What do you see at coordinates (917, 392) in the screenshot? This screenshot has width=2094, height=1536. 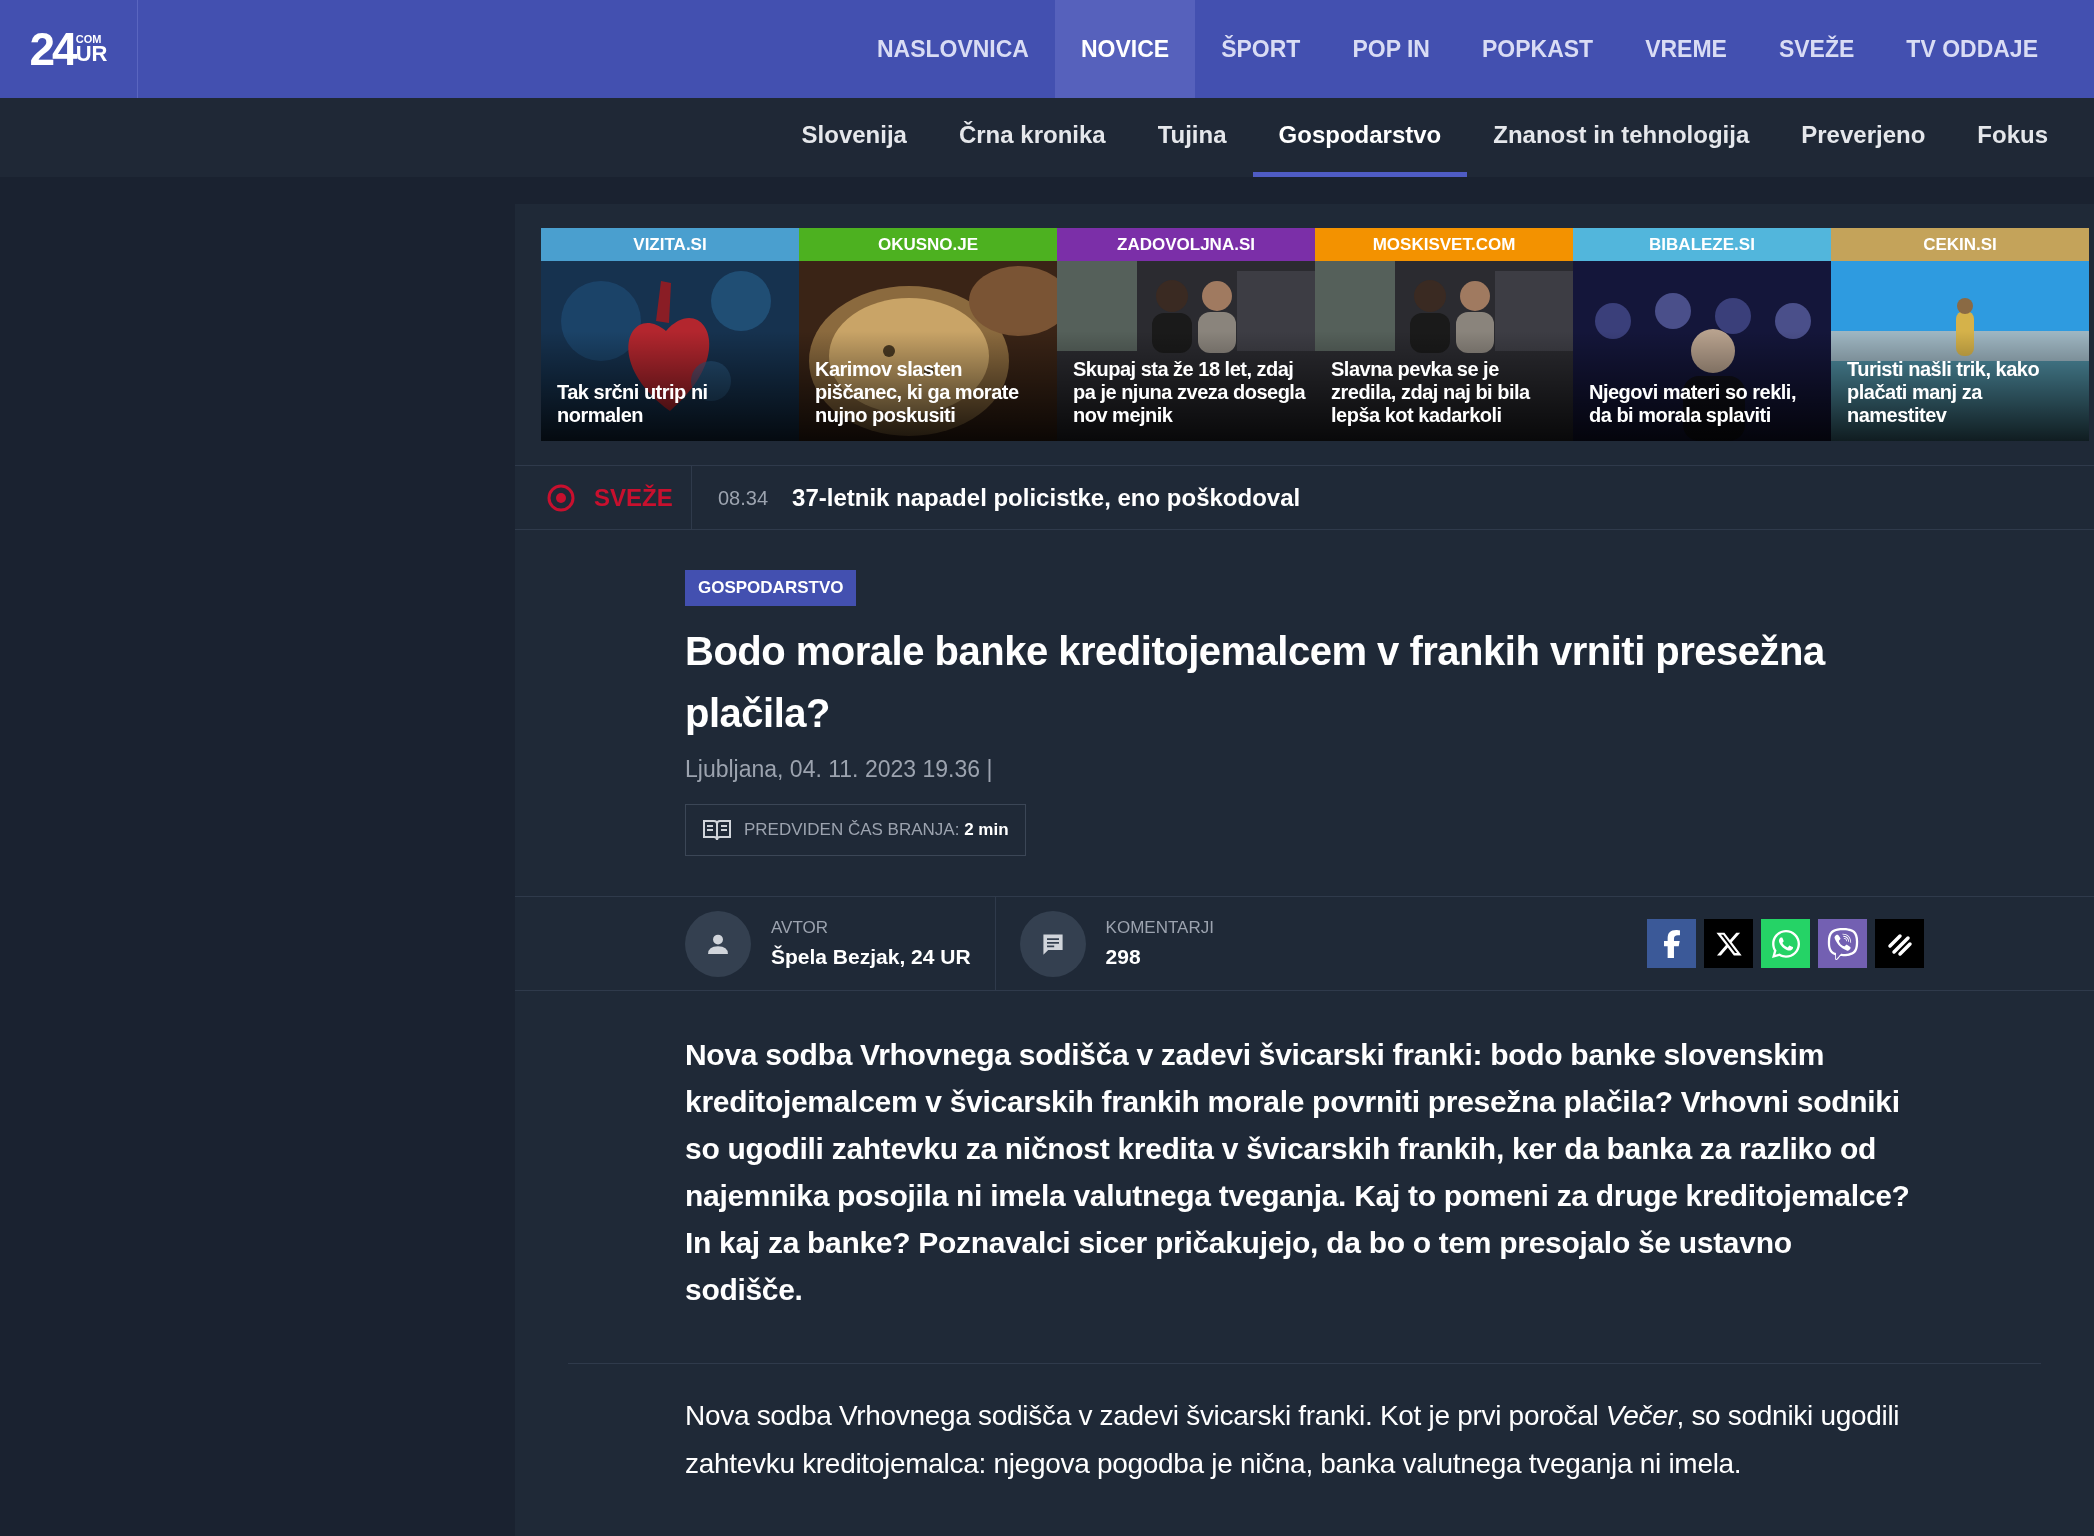 I see `partner-headline: Karimov slasten piščanec, ki ga morate nujno poskusiti` at bounding box center [917, 392].